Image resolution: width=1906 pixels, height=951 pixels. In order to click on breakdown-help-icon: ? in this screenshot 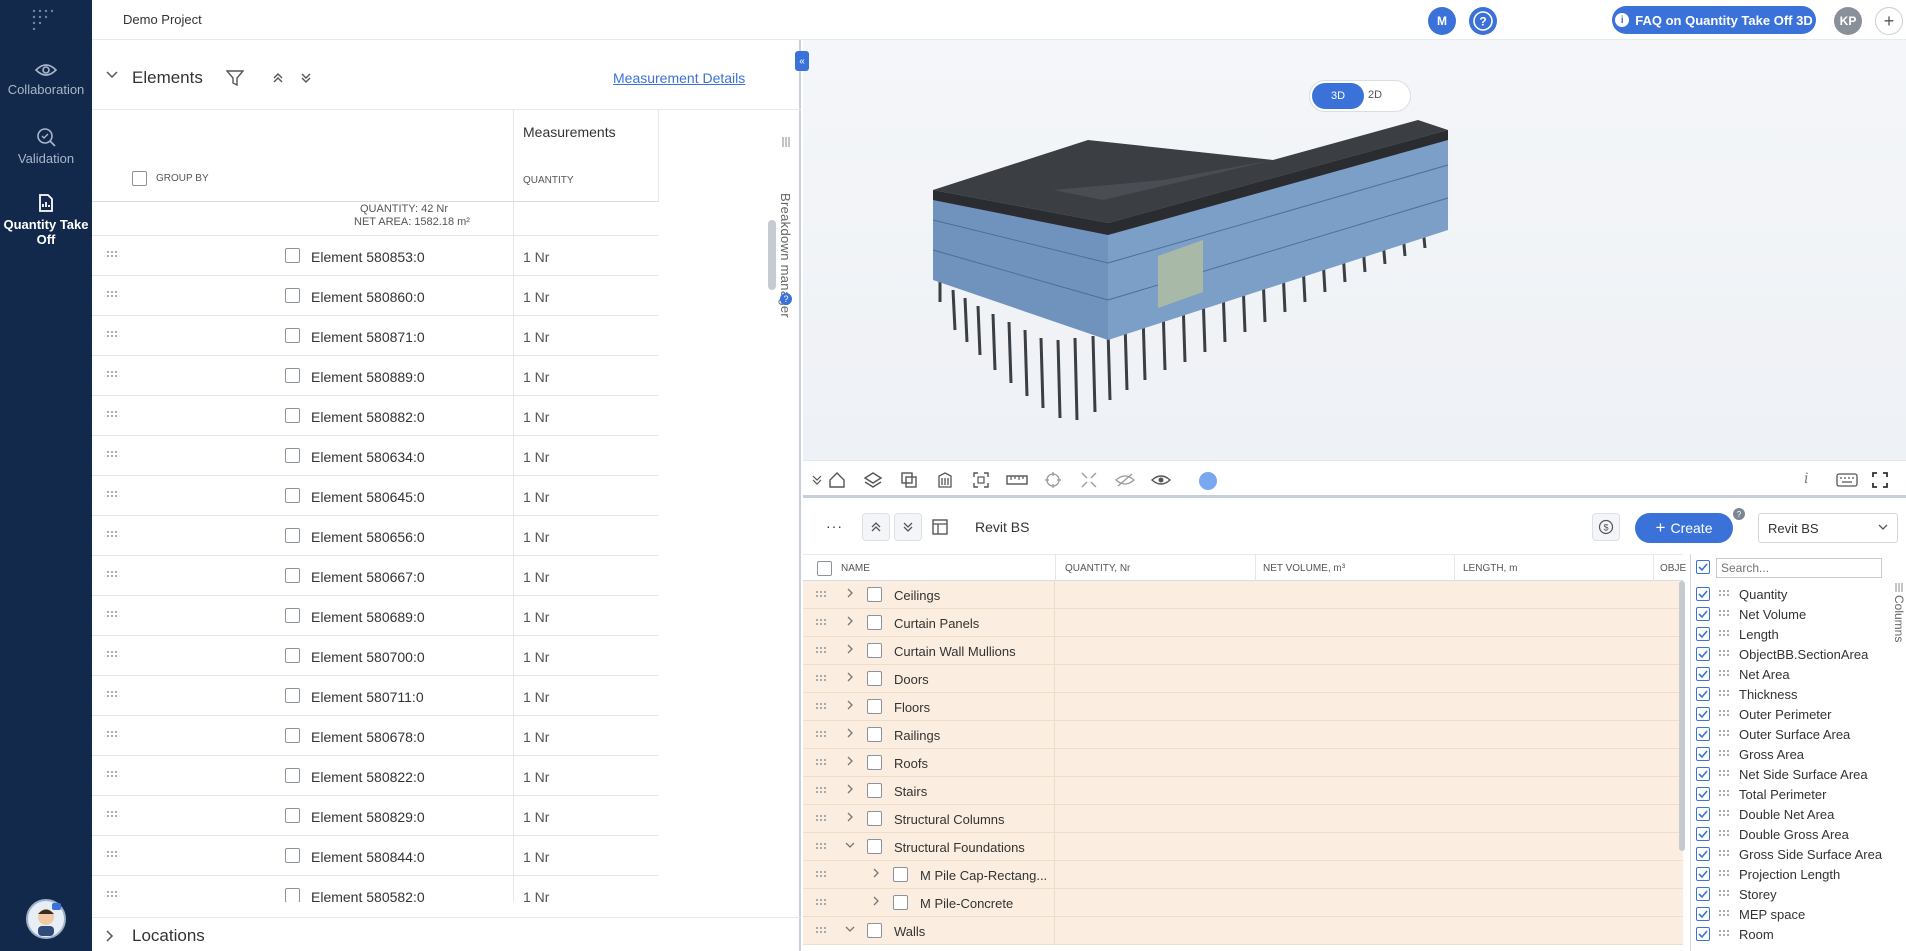, I will do `click(786, 299)`.